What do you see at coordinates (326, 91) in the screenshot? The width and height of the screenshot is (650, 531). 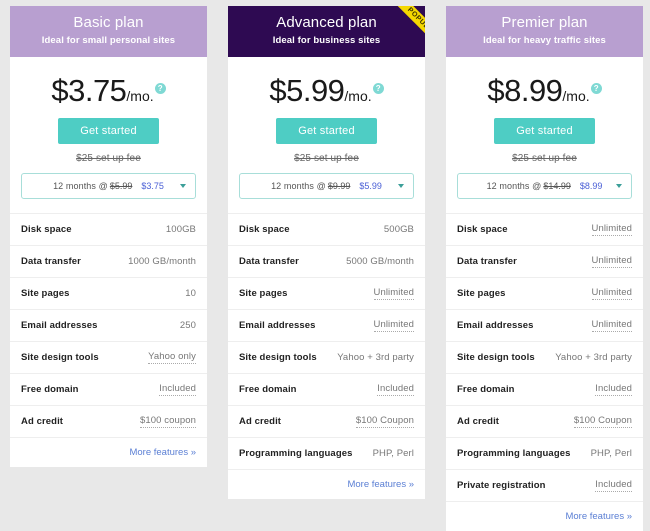 I see `price-row: $5.99/mo.?` at bounding box center [326, 91].